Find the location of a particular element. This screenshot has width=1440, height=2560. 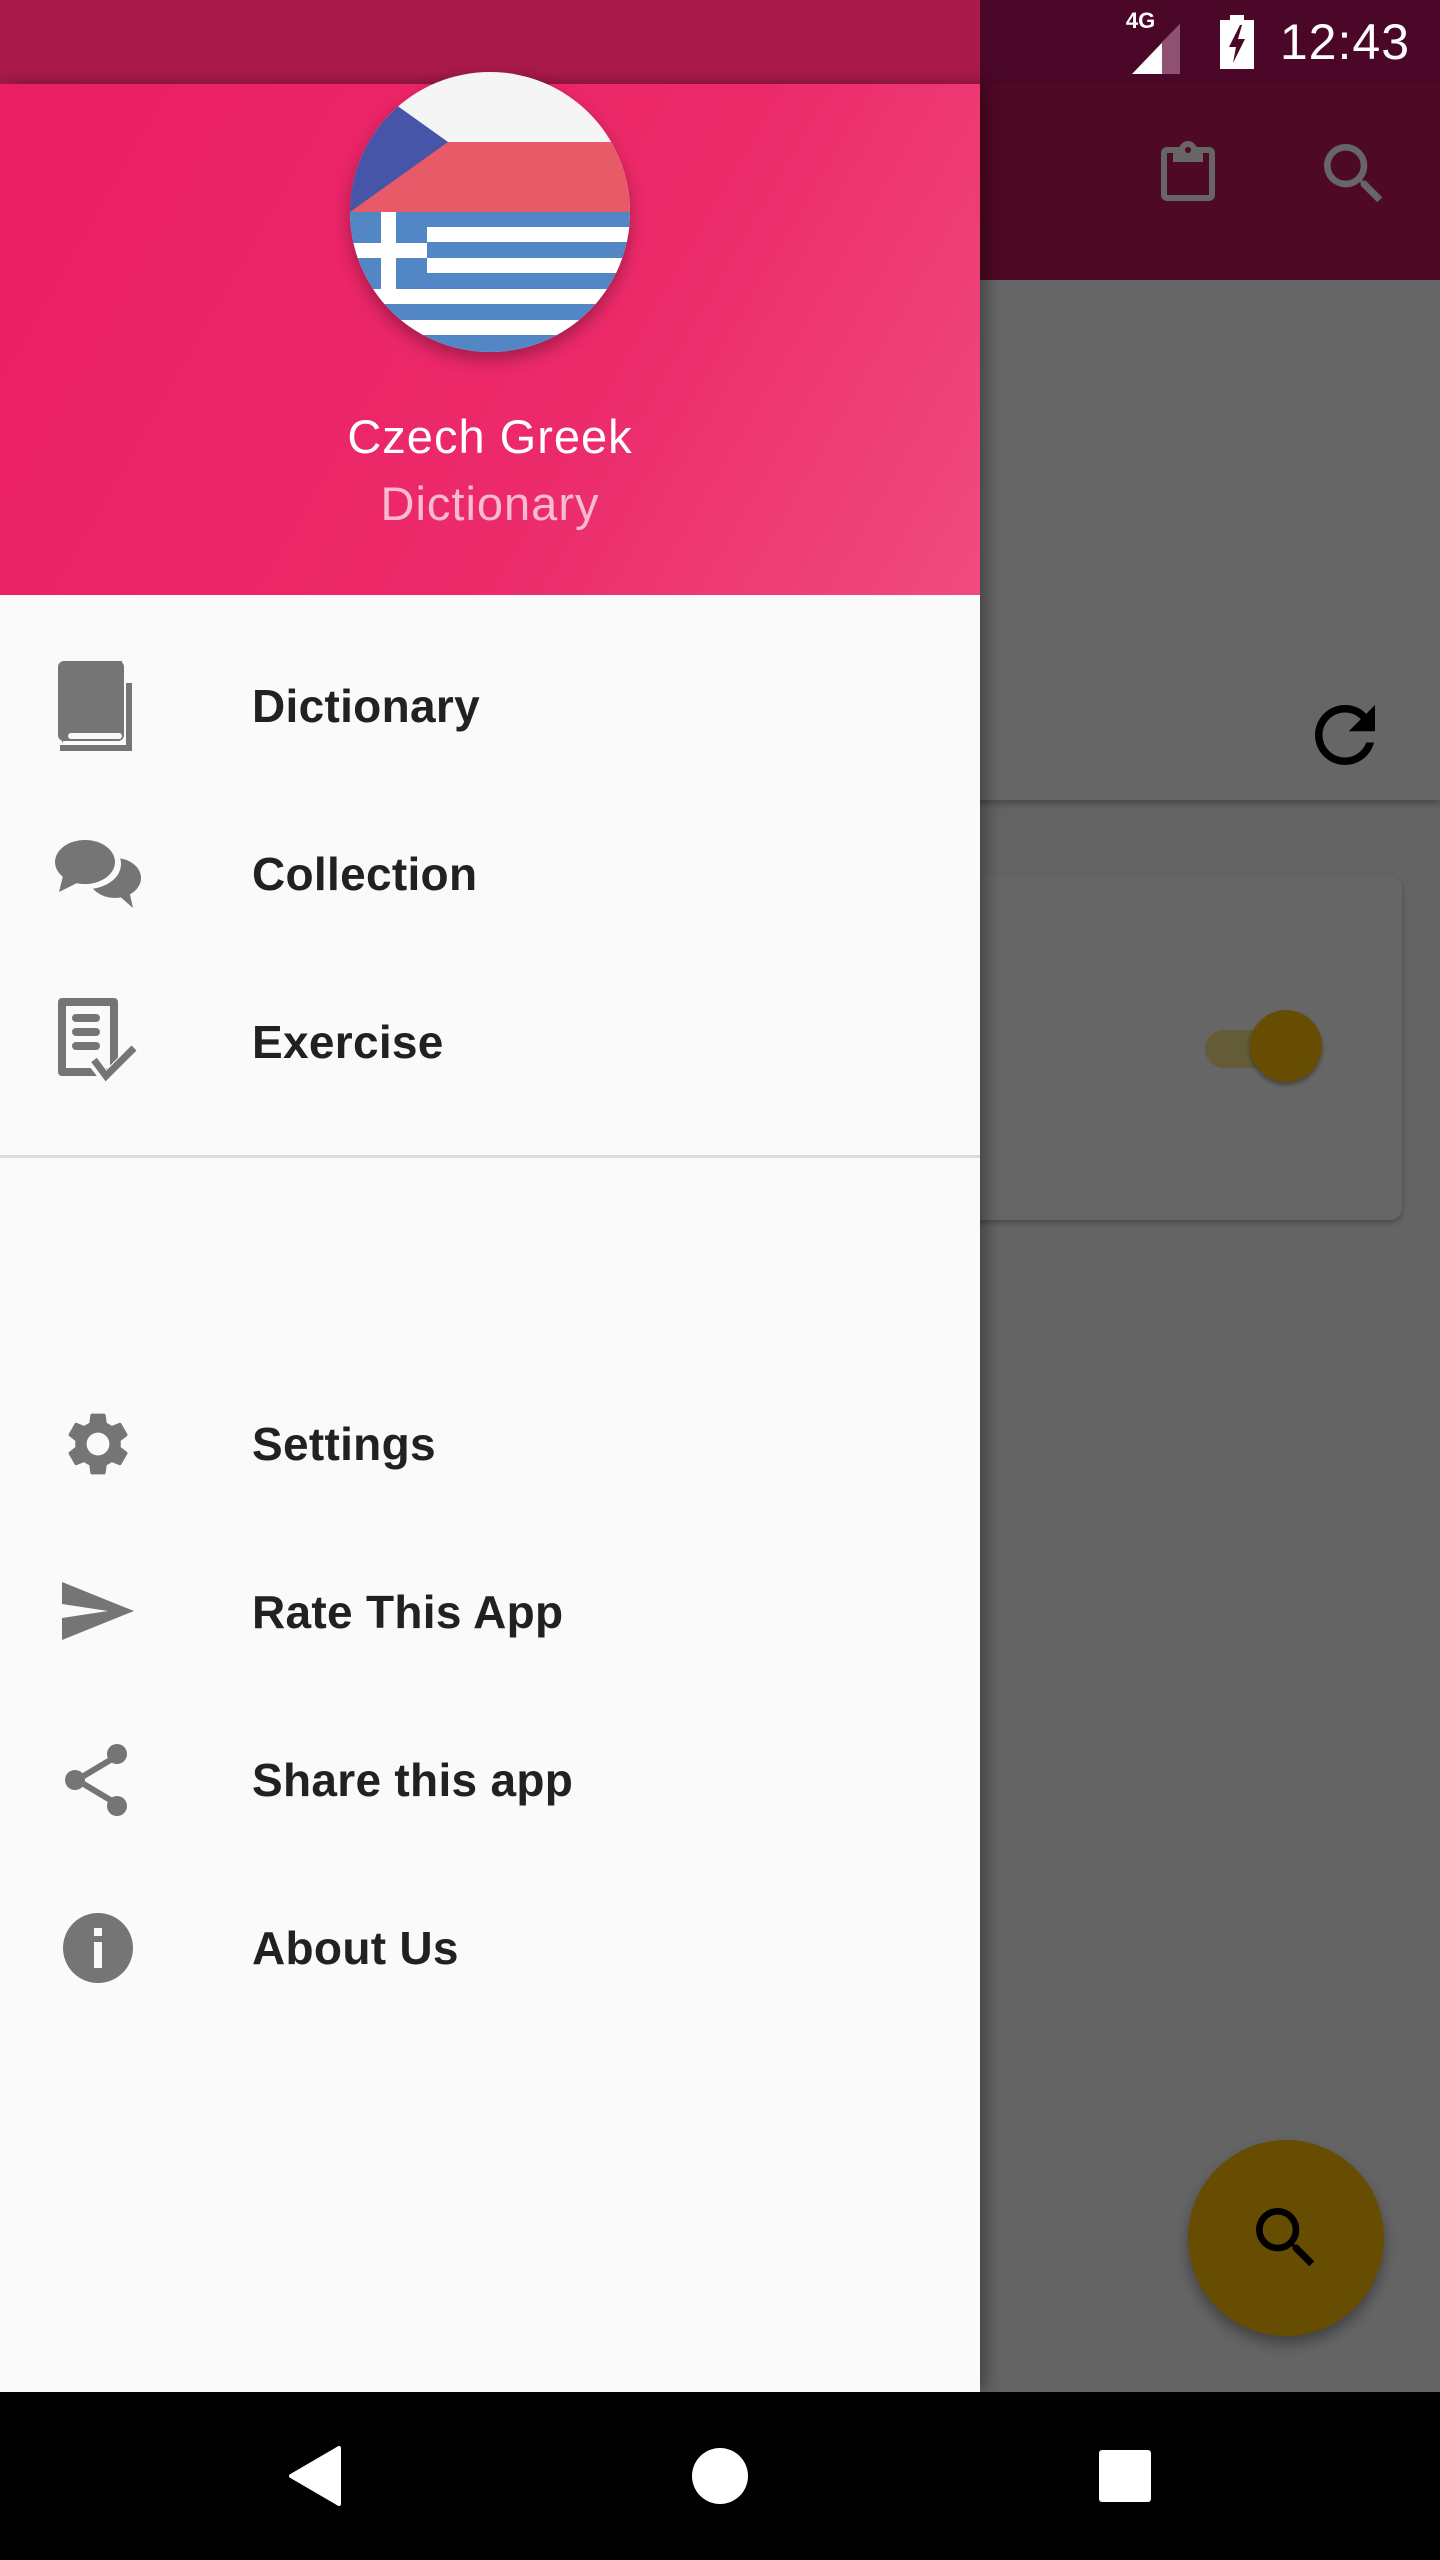

book-icon is located at coordinates (98, 706).